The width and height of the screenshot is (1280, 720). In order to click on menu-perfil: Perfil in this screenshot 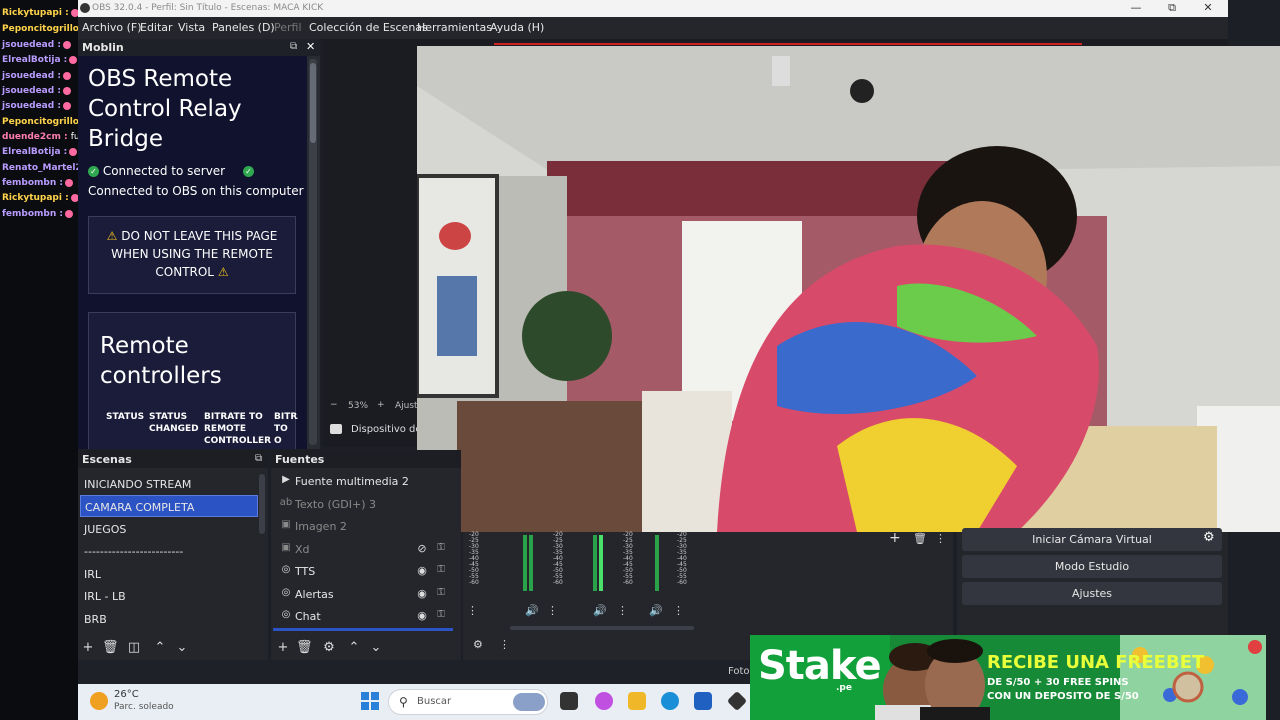, I will do `click(288, 27)`.